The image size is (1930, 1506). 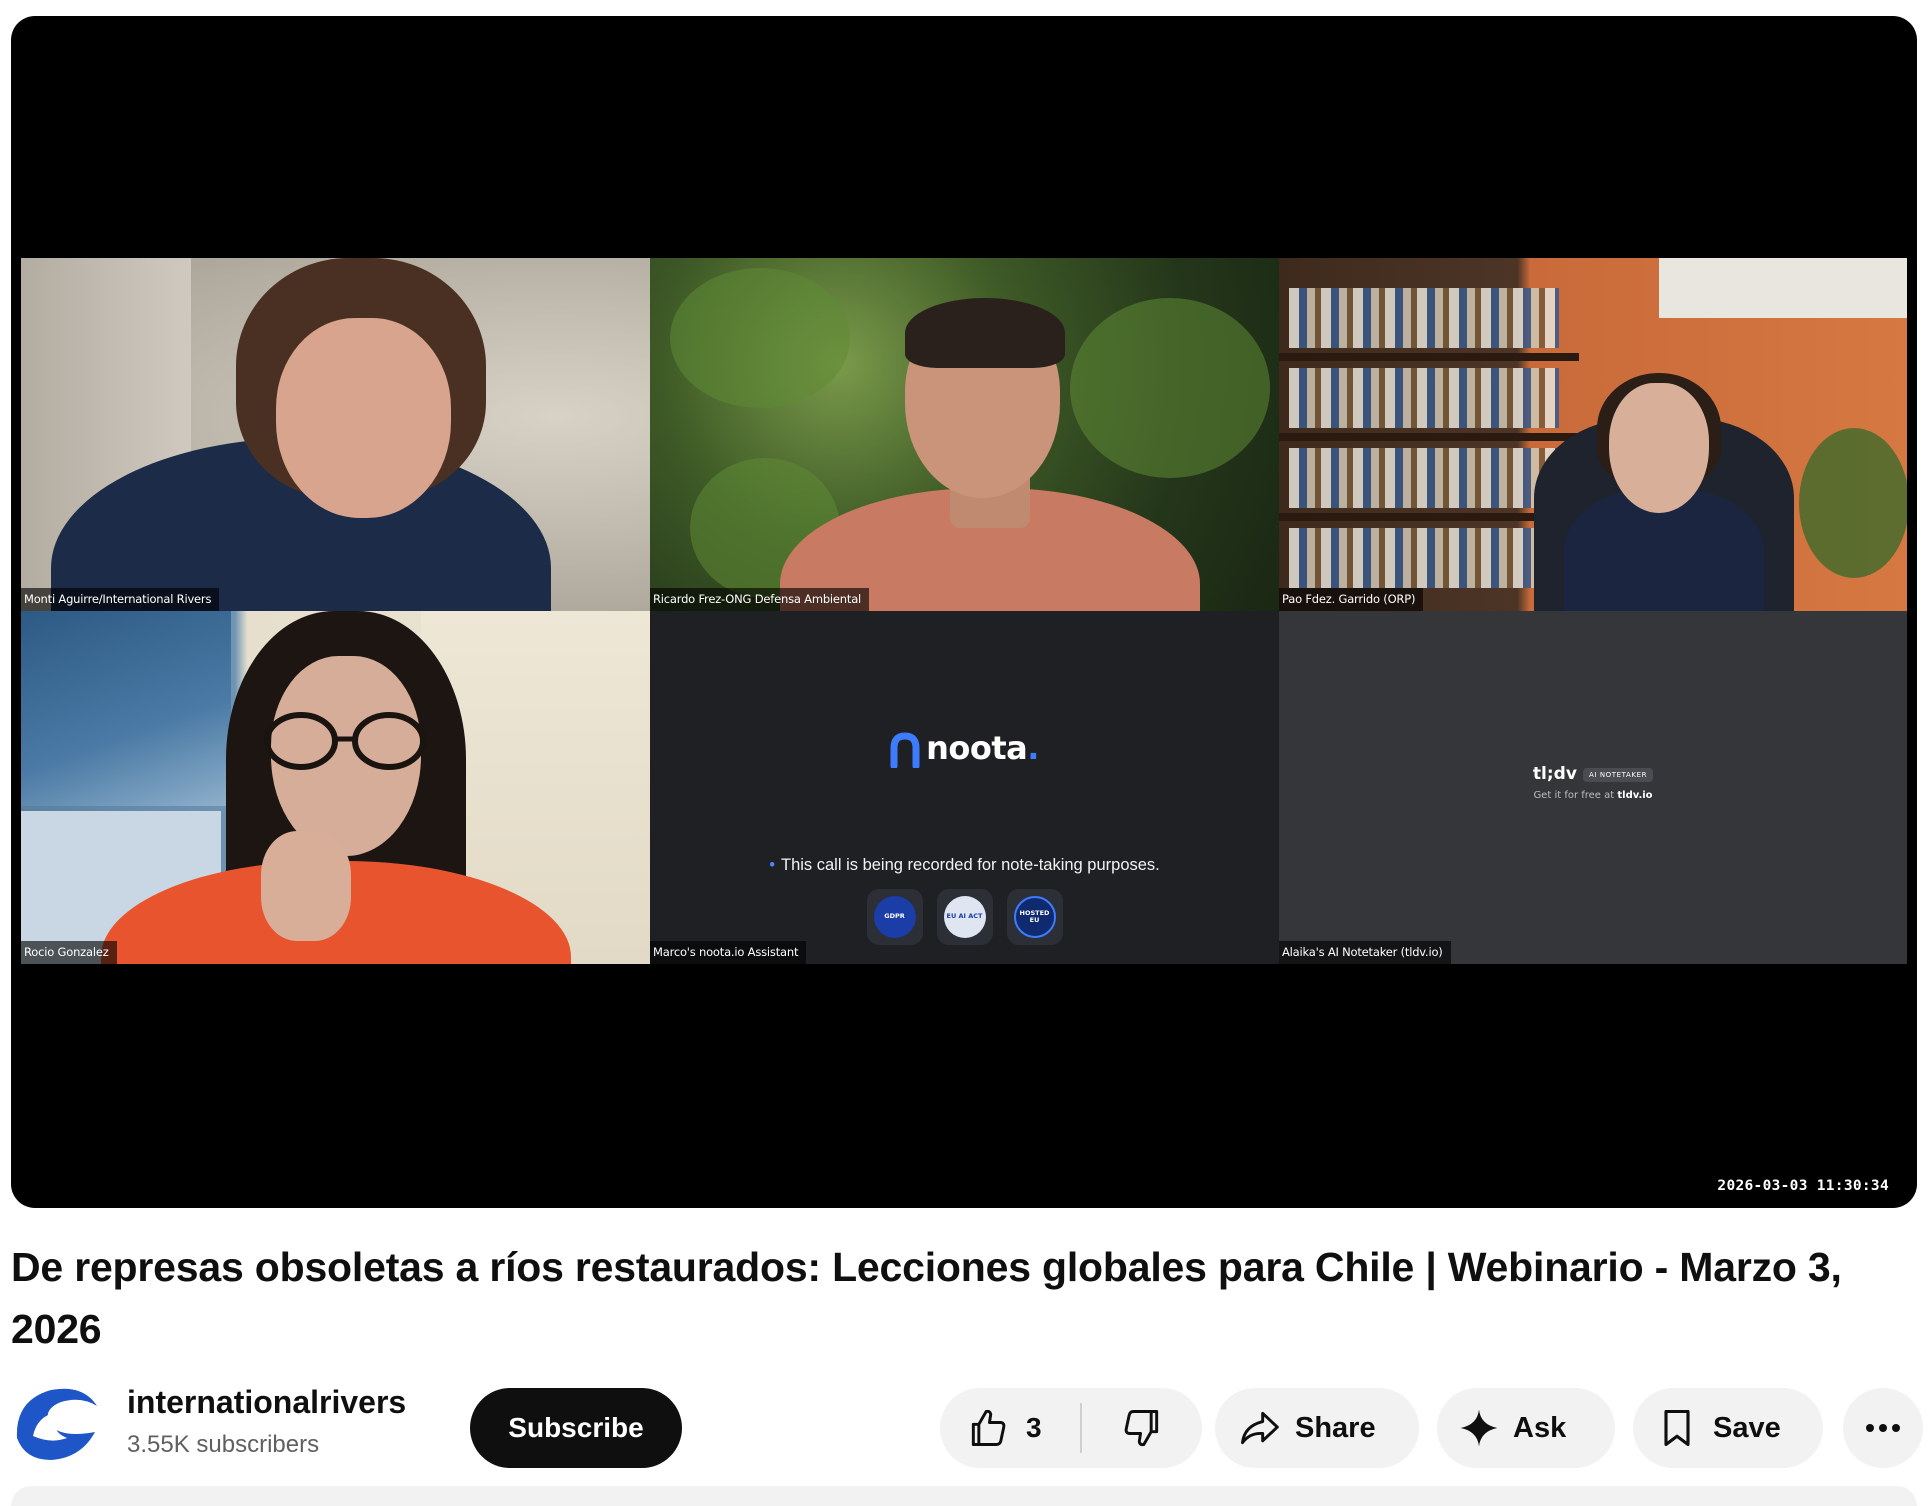 What do you see at coordinates (1803, 1186) in the screenshot?
I see `recording-timestamp: 2026-03-03 11:30:34` at bounding box center [1803, 1186].